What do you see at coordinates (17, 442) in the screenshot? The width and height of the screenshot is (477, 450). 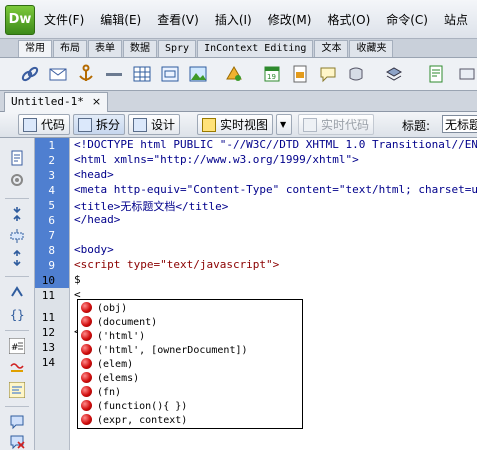 I see `remove-comment-icon` at bounding box center [17, 442].